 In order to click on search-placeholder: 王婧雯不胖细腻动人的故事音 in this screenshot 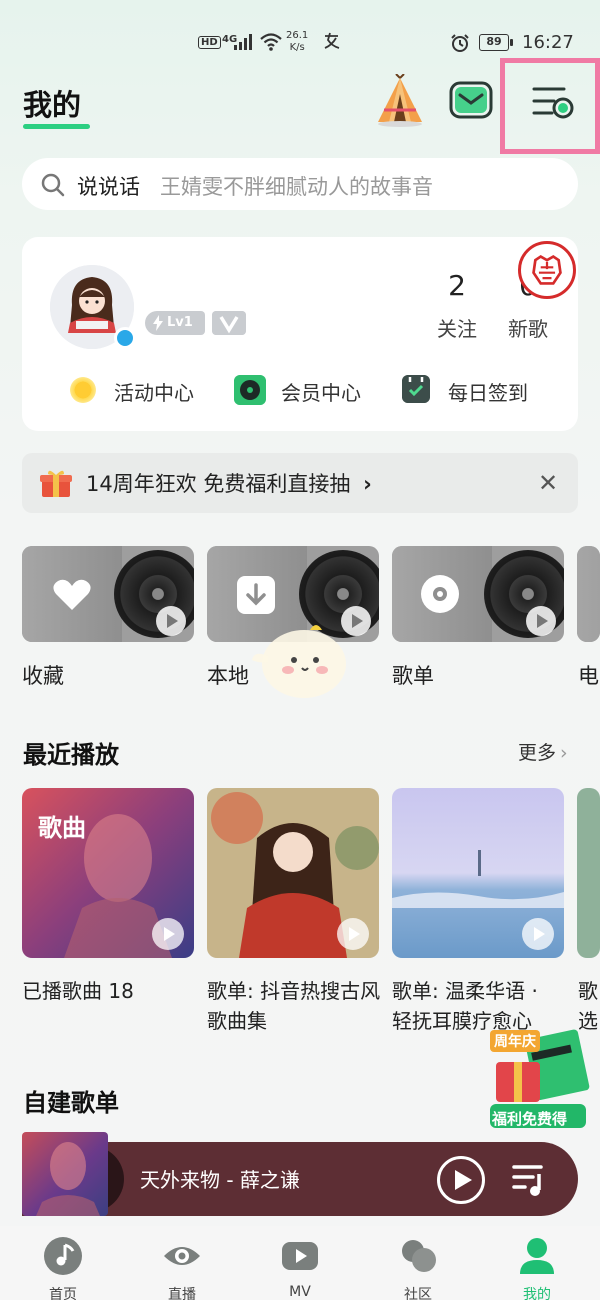, I will do `click(296, 187)`.